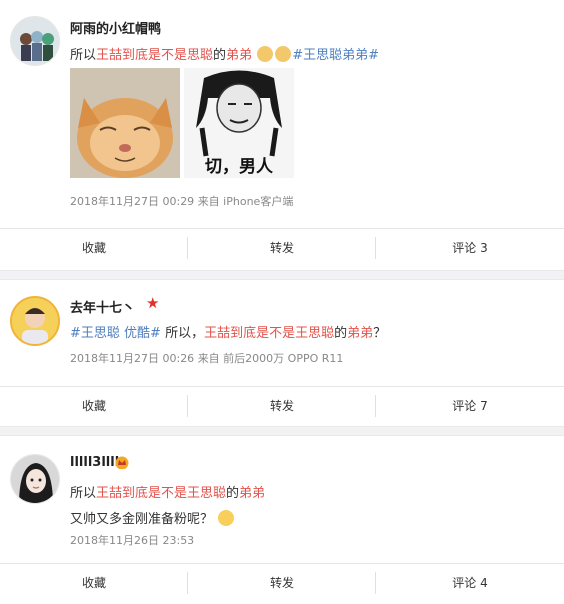 This screenshot has width=564, height=604. What do you see at coordinates (102, 306) in the screenshot?
I see `username: 去年十七丶` at bounding box center [102, 306].